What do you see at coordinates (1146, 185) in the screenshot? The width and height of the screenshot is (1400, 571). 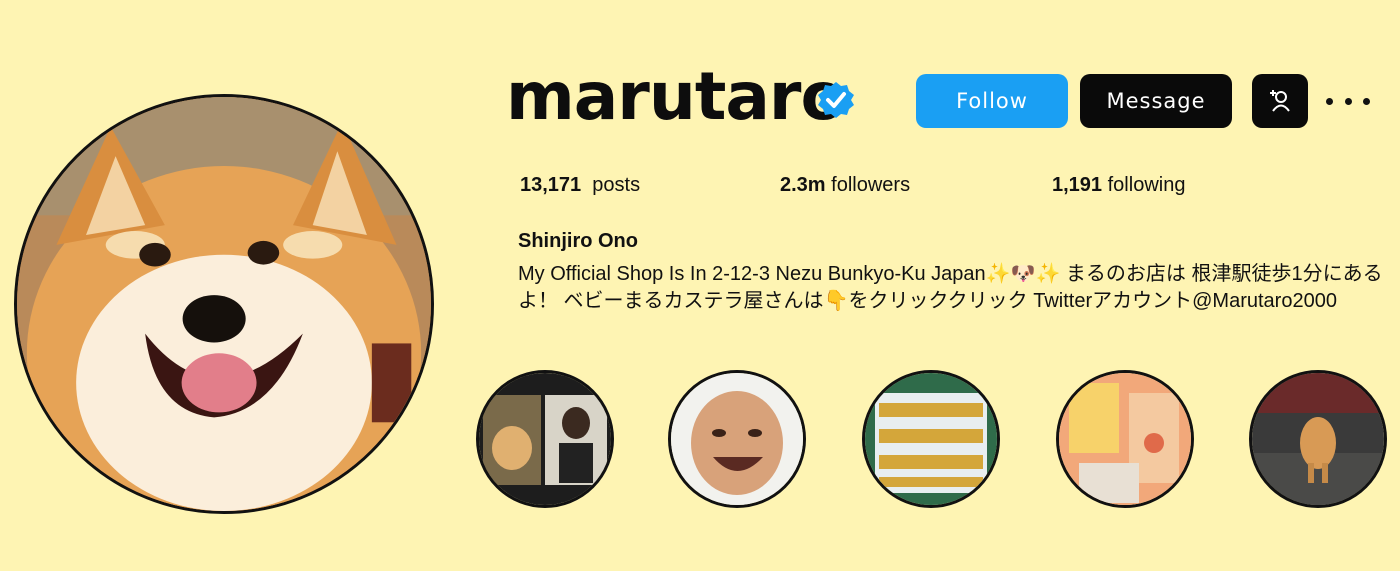 I see `following-label: following` at bounding box center [1146, 185].